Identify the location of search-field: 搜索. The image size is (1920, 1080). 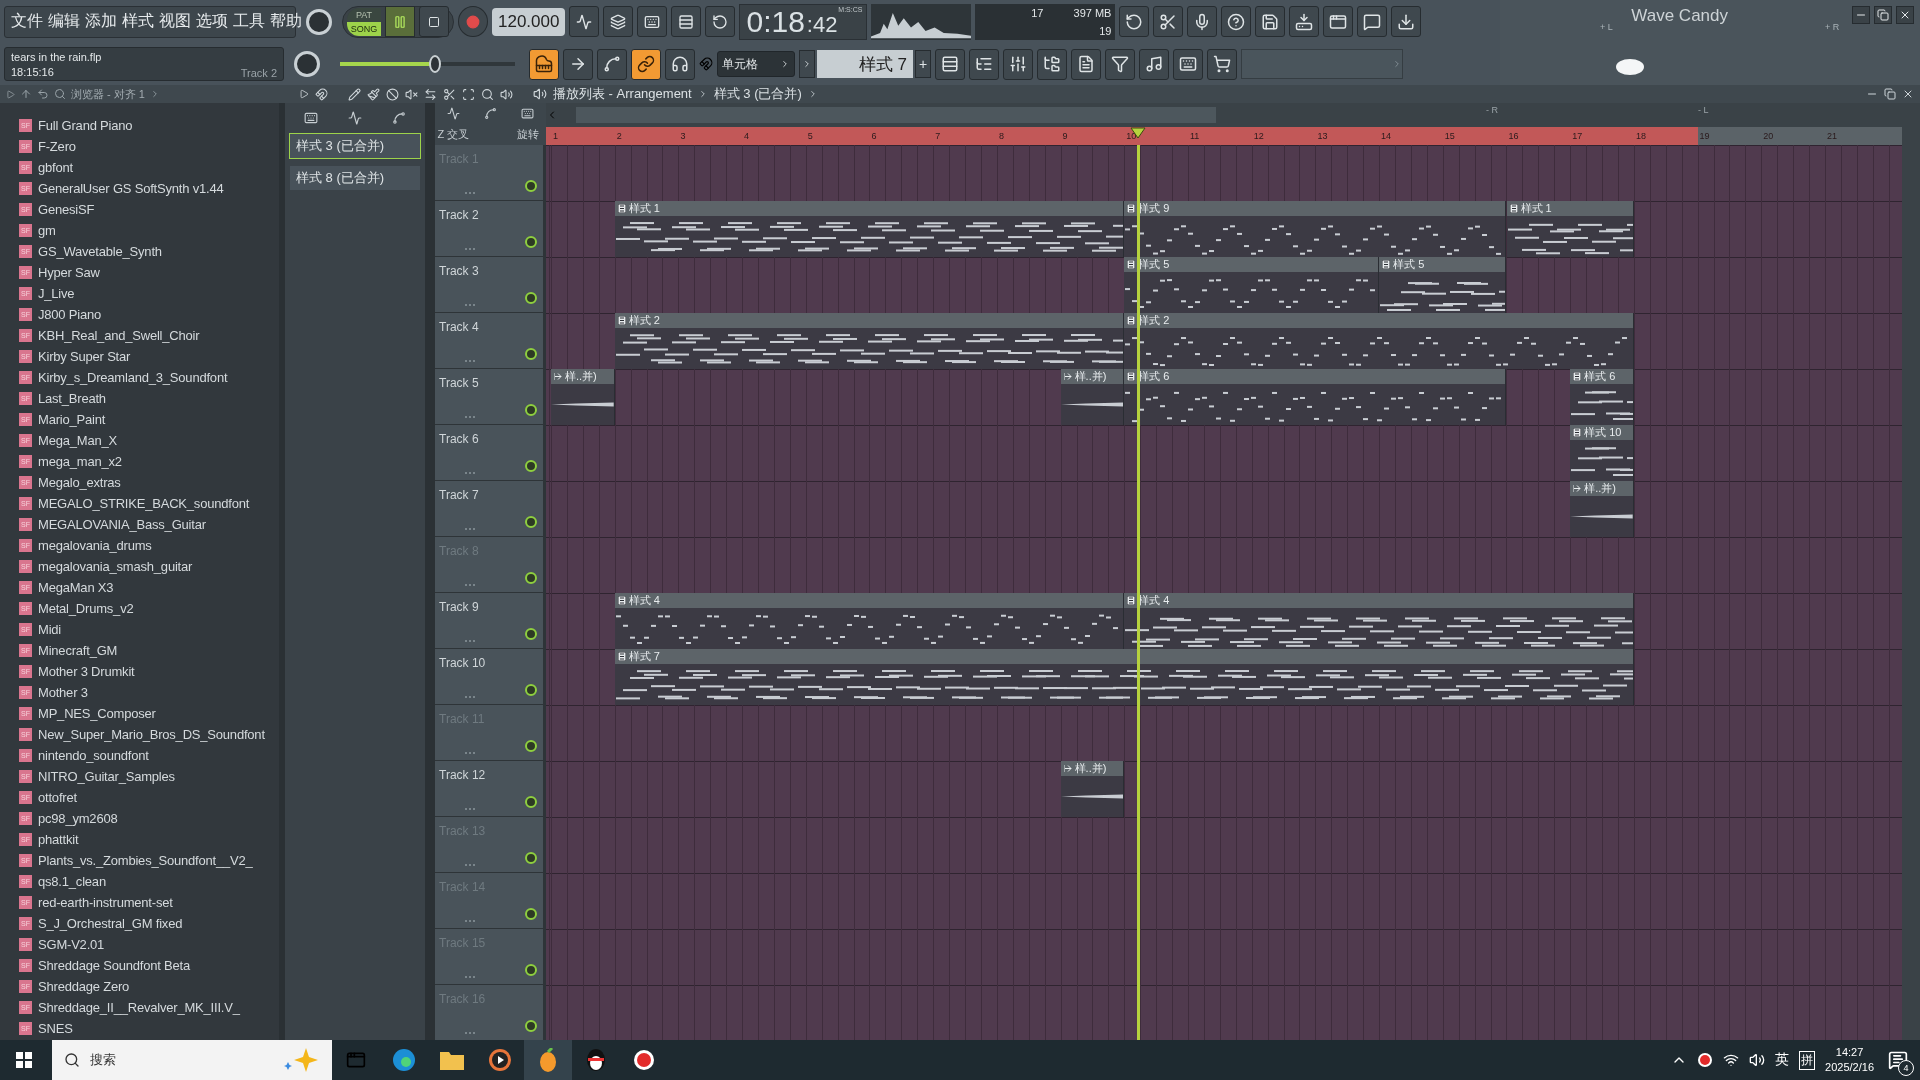
(192, 1060).